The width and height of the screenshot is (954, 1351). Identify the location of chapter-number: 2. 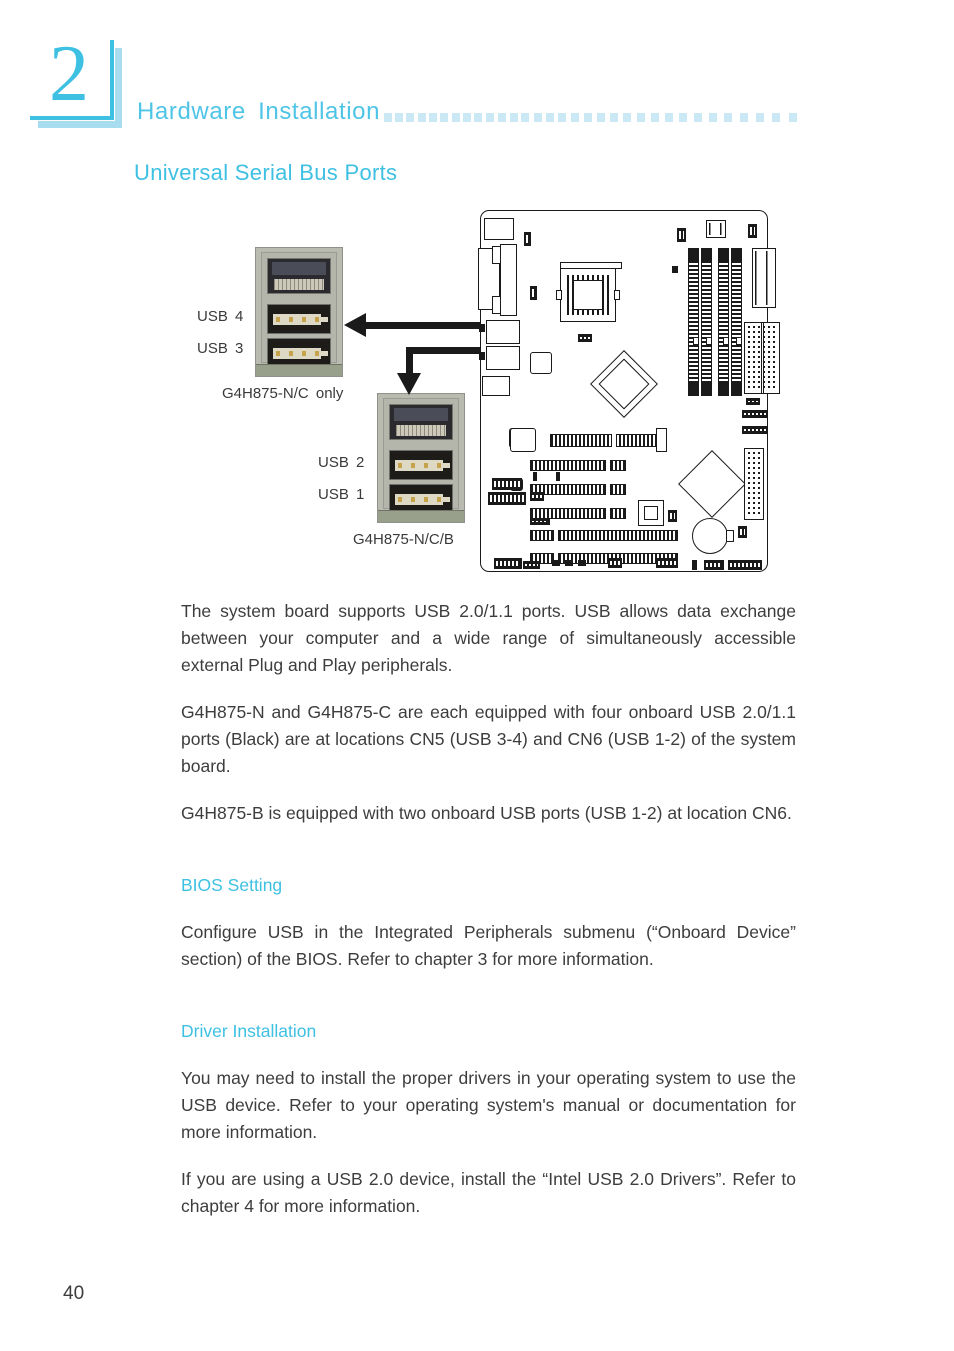
(69, 74).